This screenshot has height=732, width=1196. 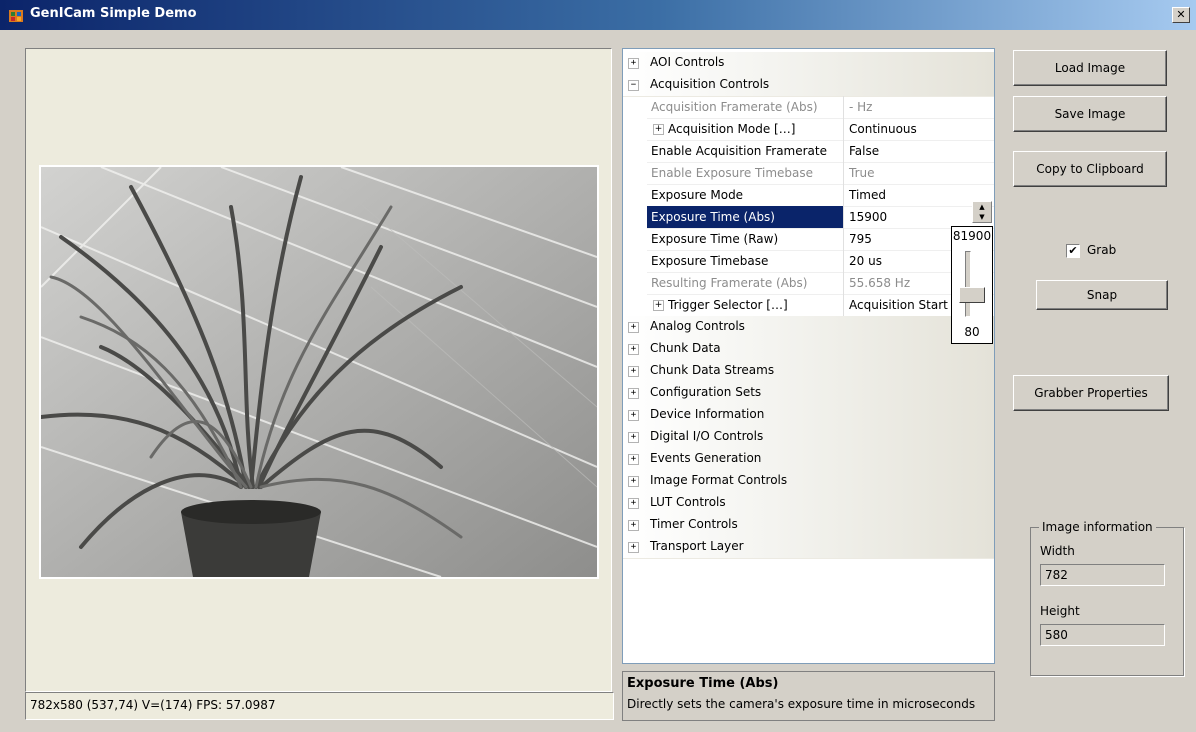 I want to click on property-acquisition-framerate: Acquisition Framerate (Abs) - Hz, so click(x=808, y=107).